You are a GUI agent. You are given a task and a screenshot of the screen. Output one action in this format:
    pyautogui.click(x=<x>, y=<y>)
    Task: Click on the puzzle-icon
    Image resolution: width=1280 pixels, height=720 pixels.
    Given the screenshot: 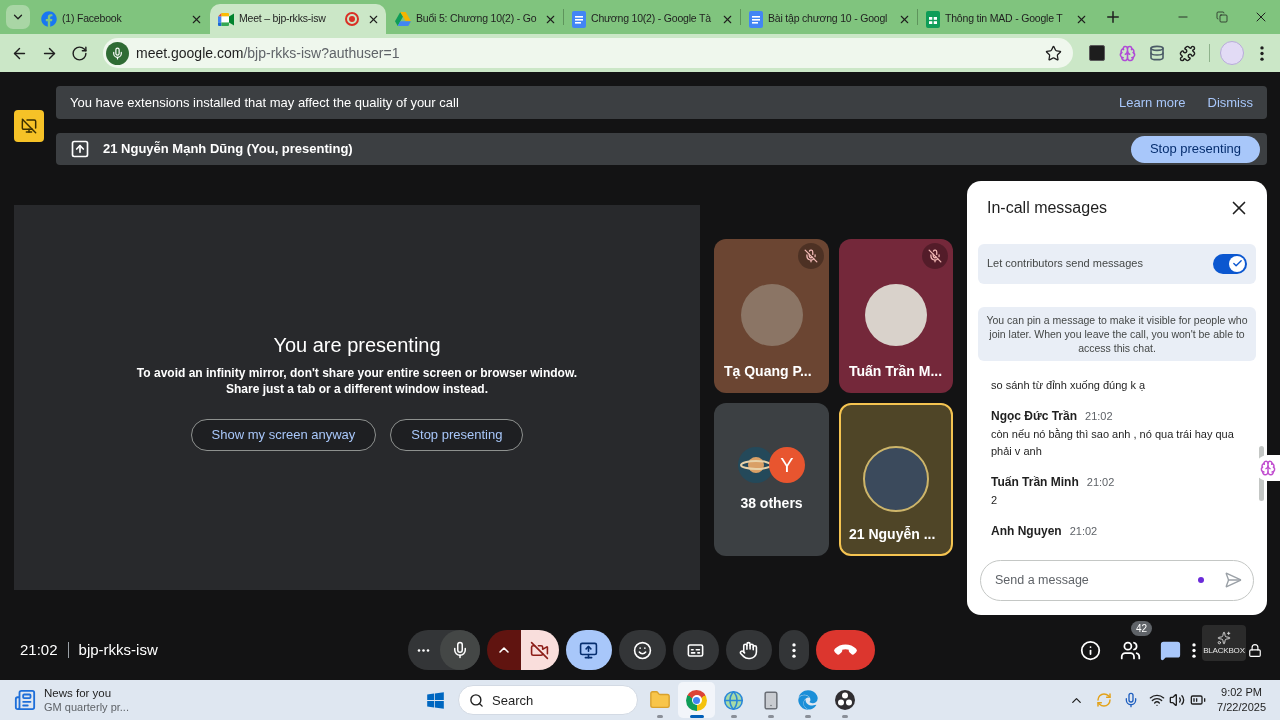 What is the action you would take?
    pyautogui.click(x=1187, y=53)
    